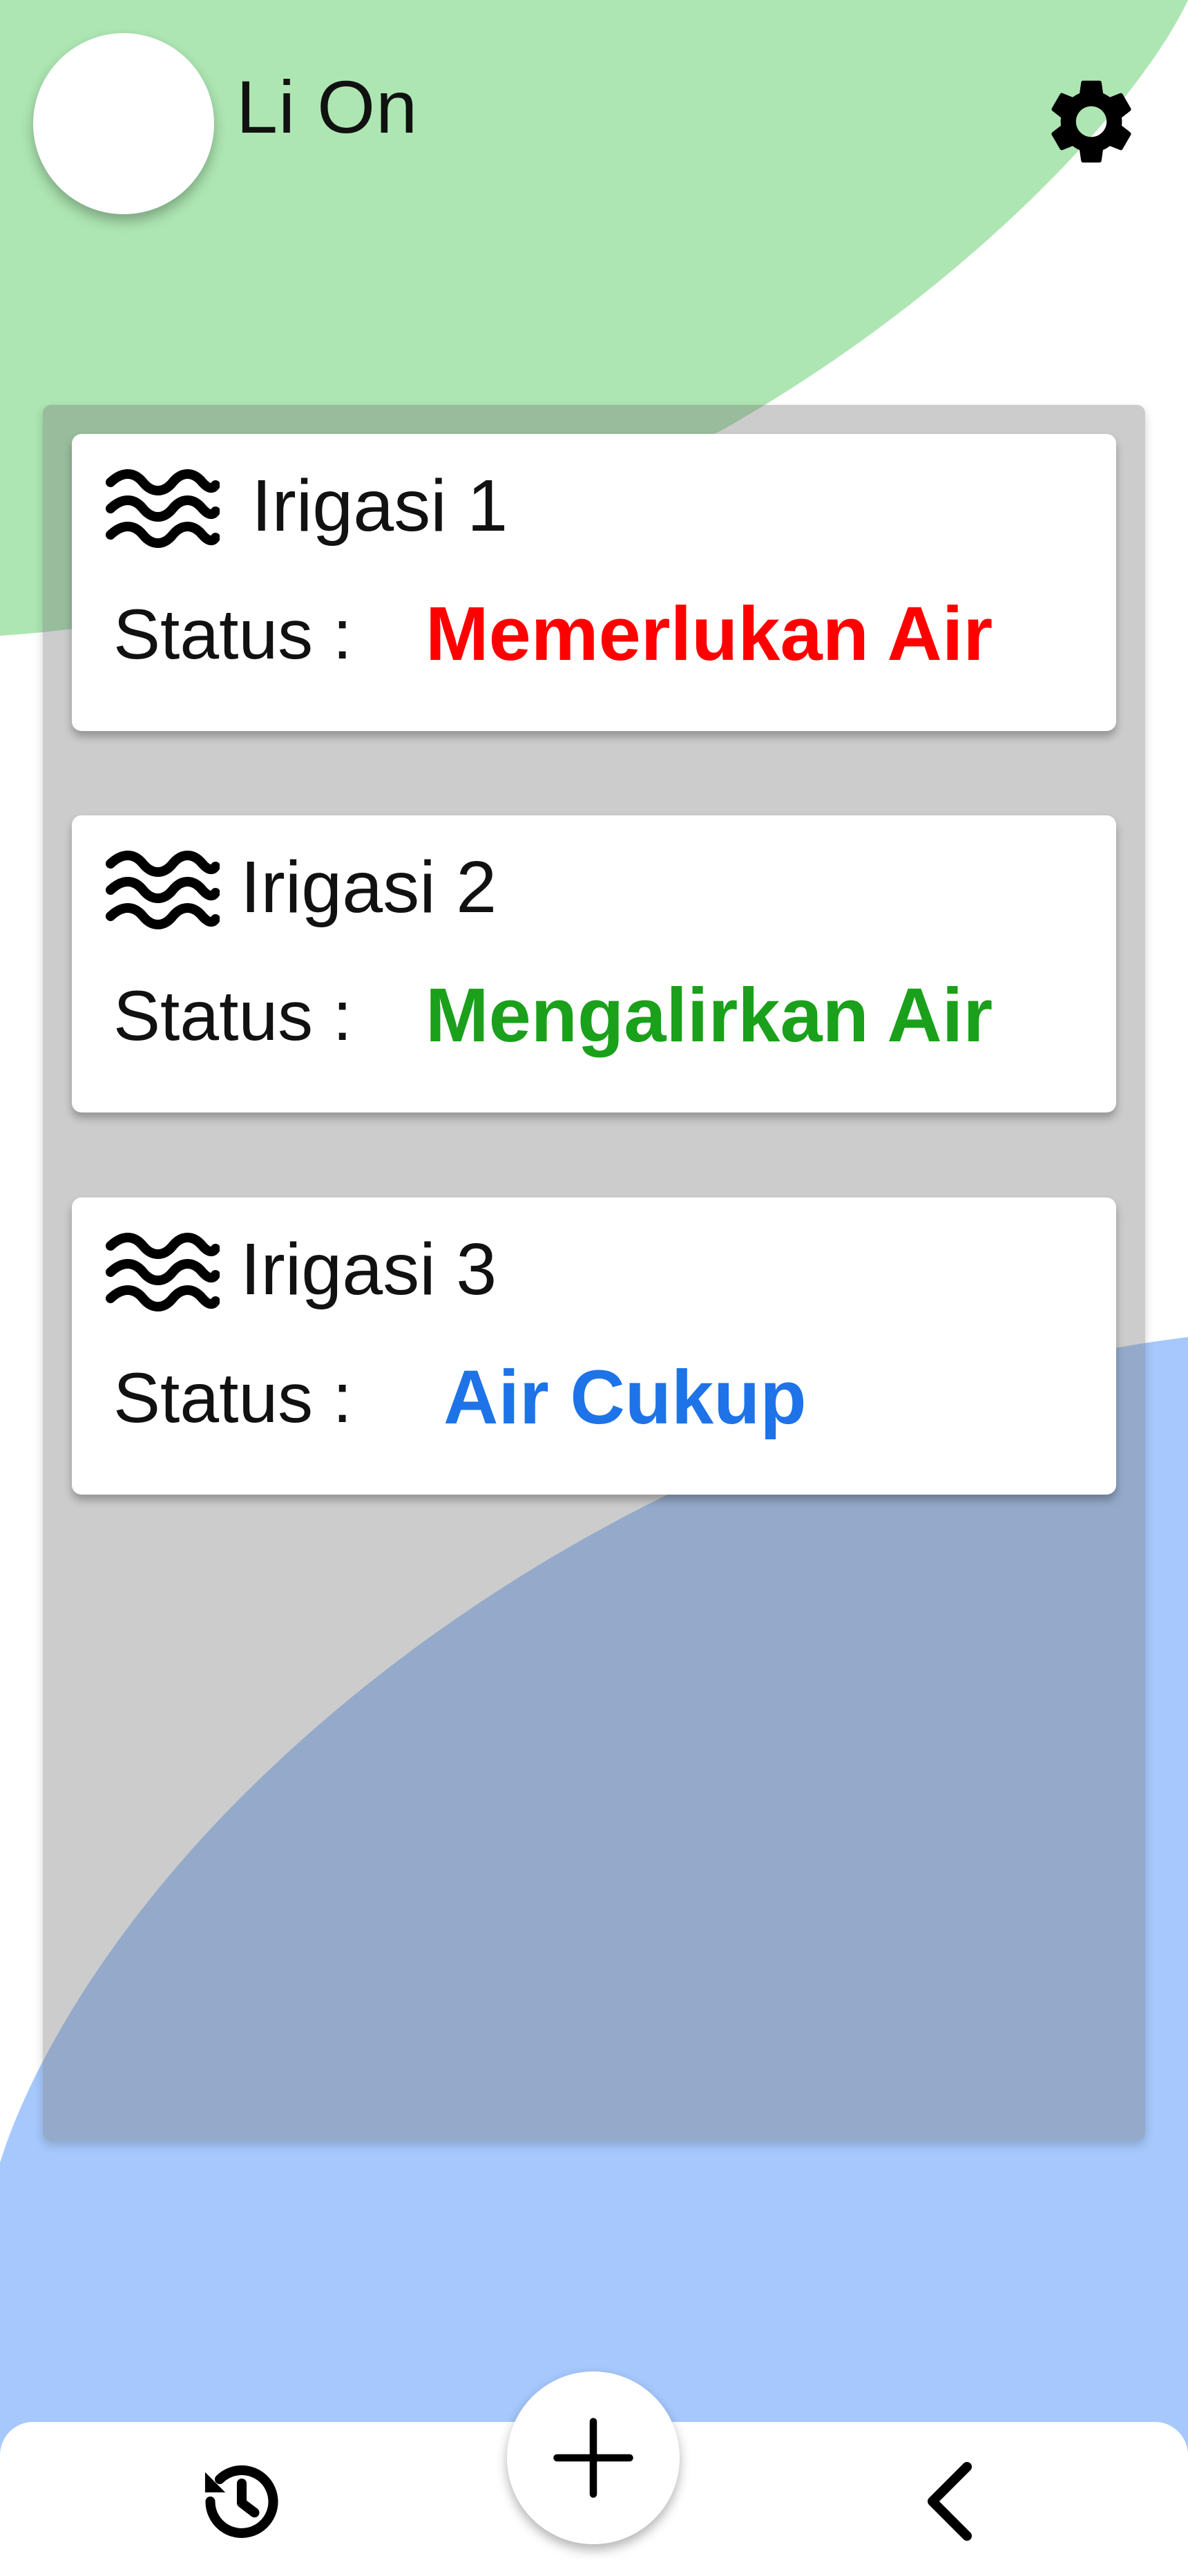  I want to click on irrigation-card-3: Irigasi 3 Status : Air Cukup, so click(594, 1346).